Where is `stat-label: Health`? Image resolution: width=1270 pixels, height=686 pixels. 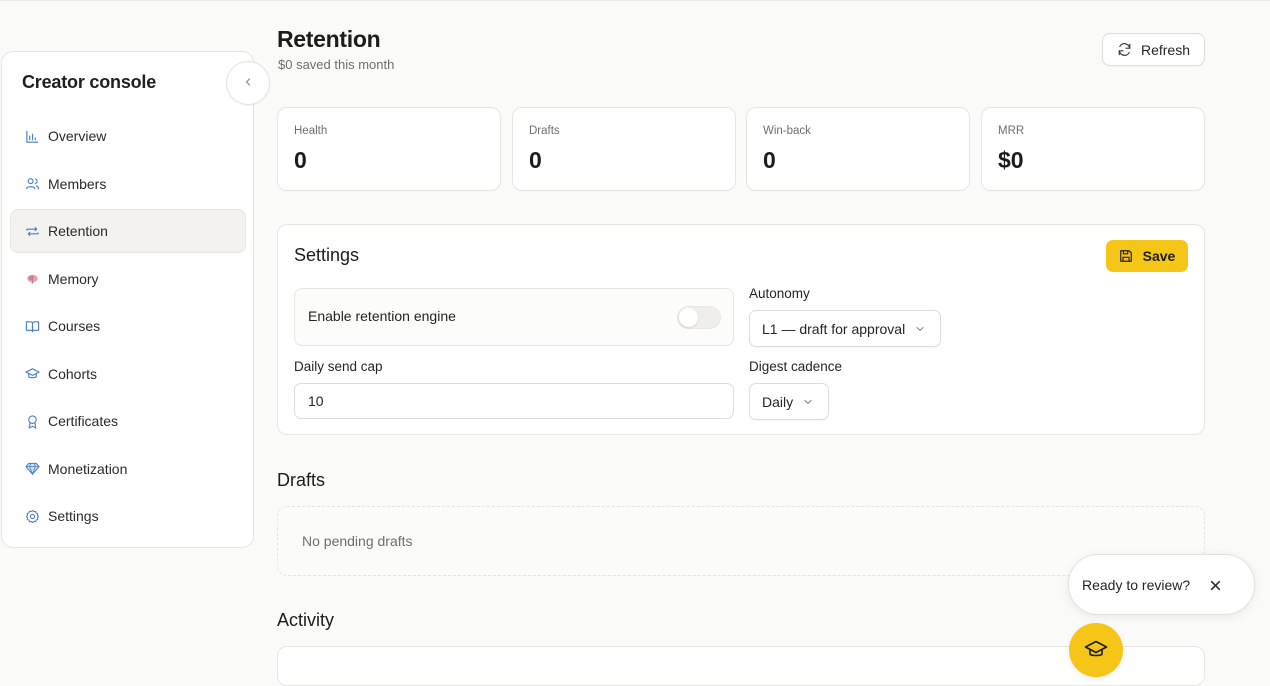 stat-label: Health is located at coordinates (311, 131).